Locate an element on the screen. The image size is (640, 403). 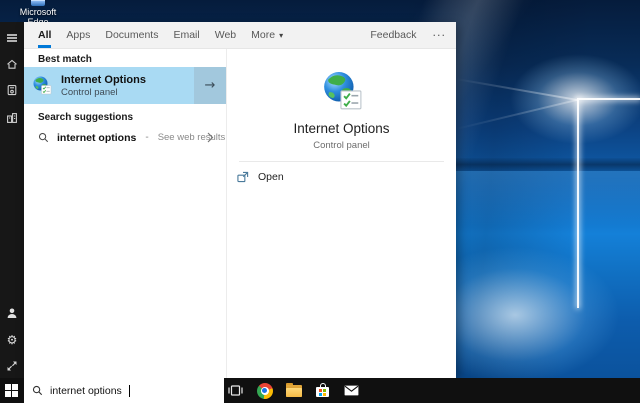
taskbar: internet options is located at coordinates (320, 390).